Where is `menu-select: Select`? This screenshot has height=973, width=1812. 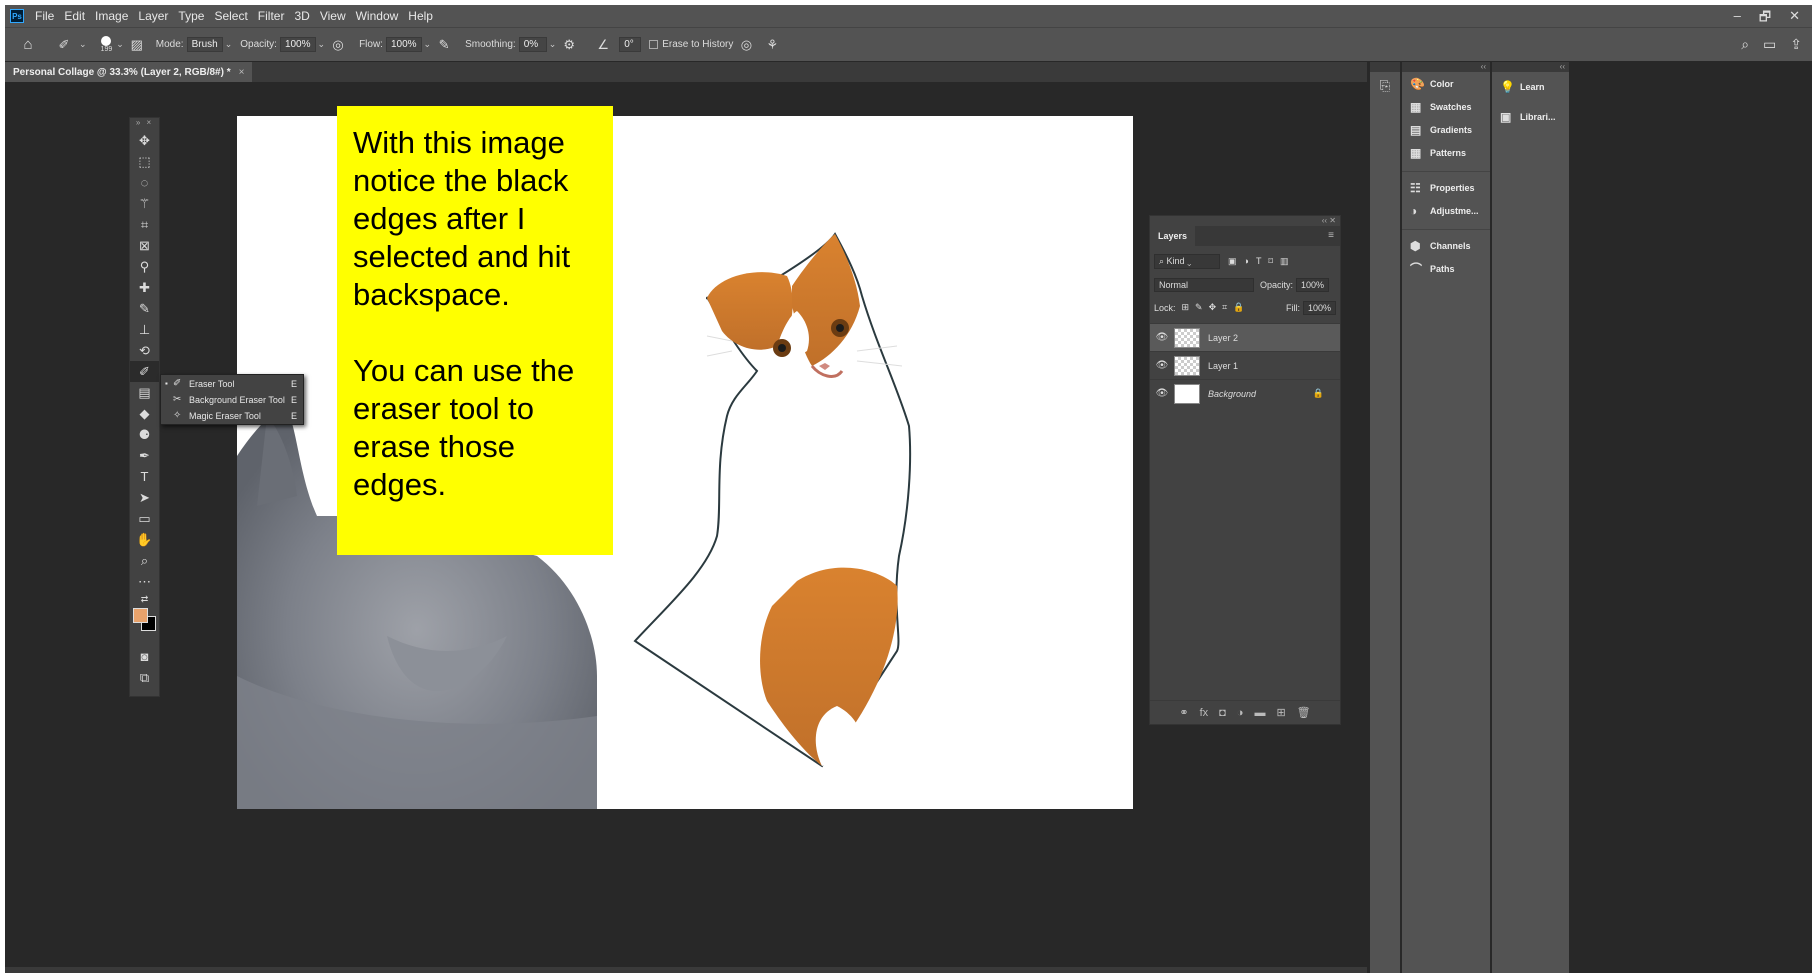 menu-select: Select is located at coordinates (230, 16).